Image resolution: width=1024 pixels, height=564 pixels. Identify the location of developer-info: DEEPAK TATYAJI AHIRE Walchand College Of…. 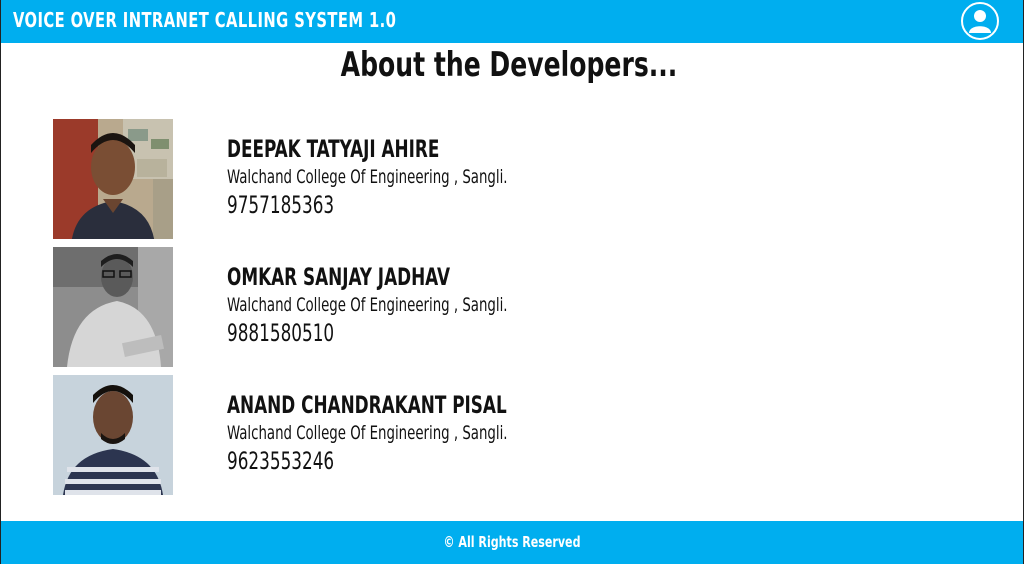
(367, 177).